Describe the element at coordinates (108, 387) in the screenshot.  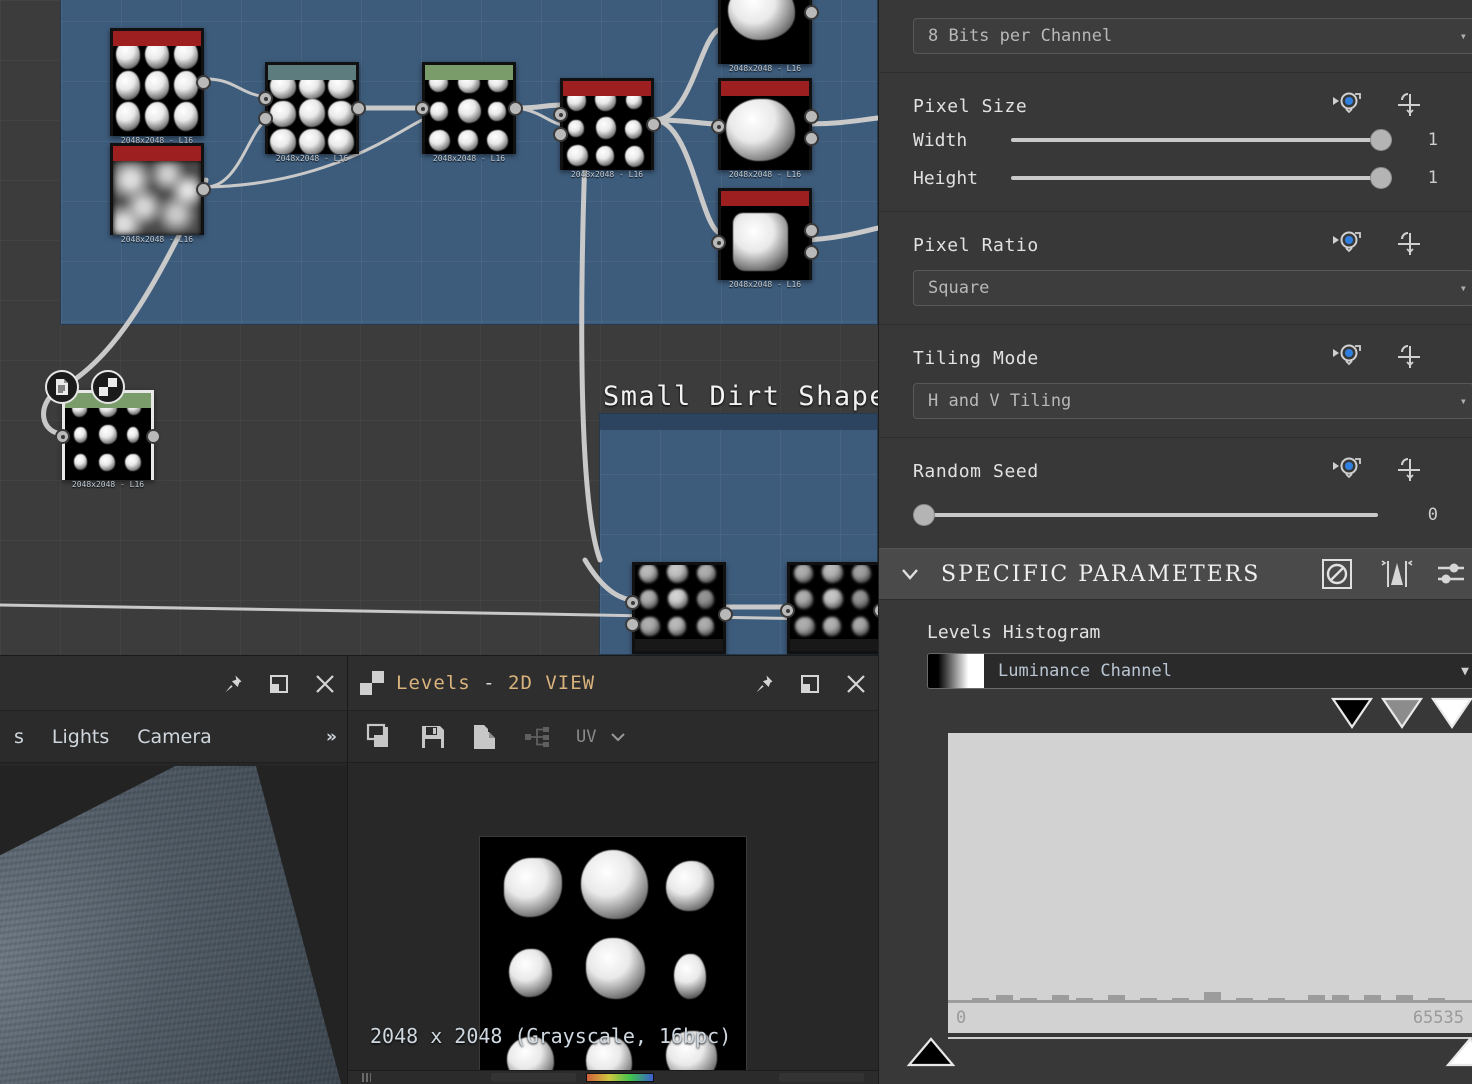
I see `node-output-badge` at that location.